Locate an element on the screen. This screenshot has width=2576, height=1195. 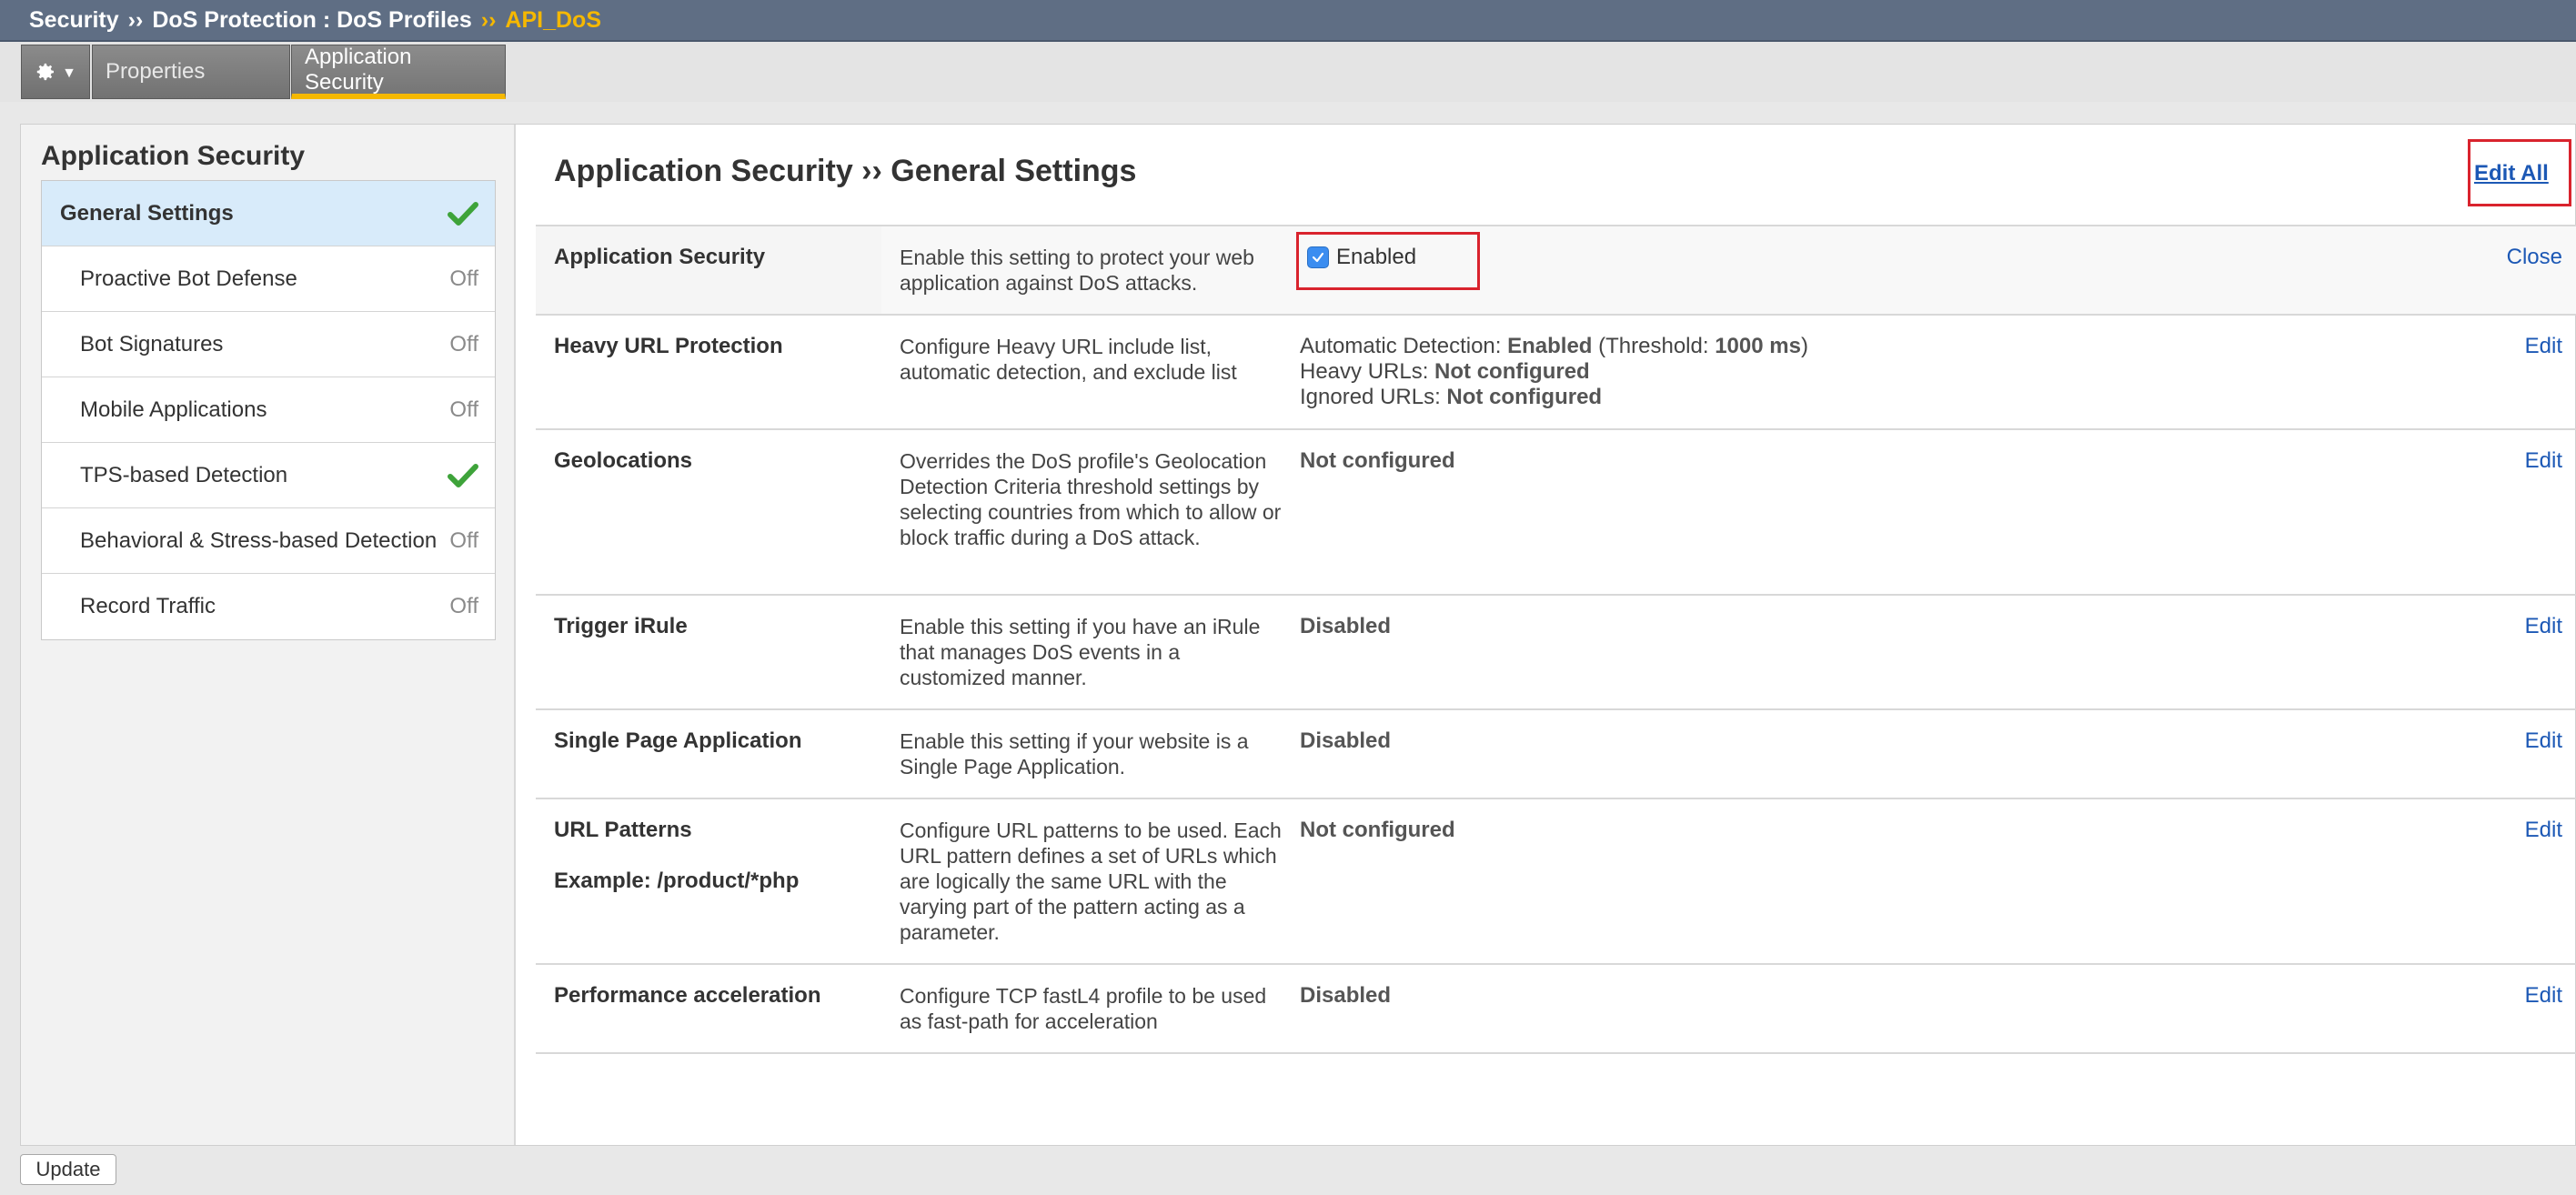
sidebar-item-tps-based-detection: TPS-based Detection is located at coordinates (268, 475).